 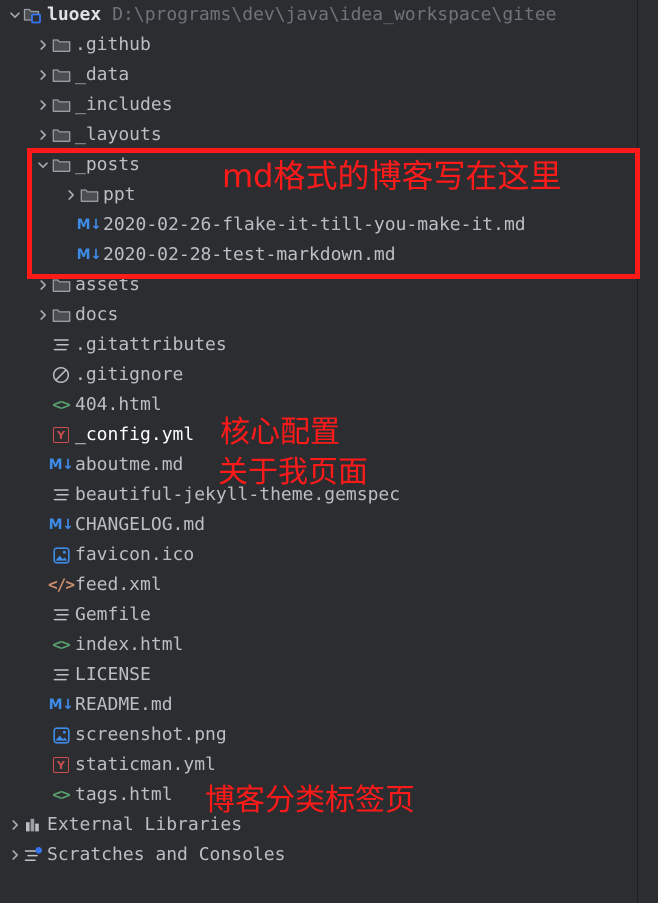 What do you see at coordinates (392, 176) in the screenshot?
I see `annotation-posts-note: md格式的博客写在这里` at bounding box center [392, 176].